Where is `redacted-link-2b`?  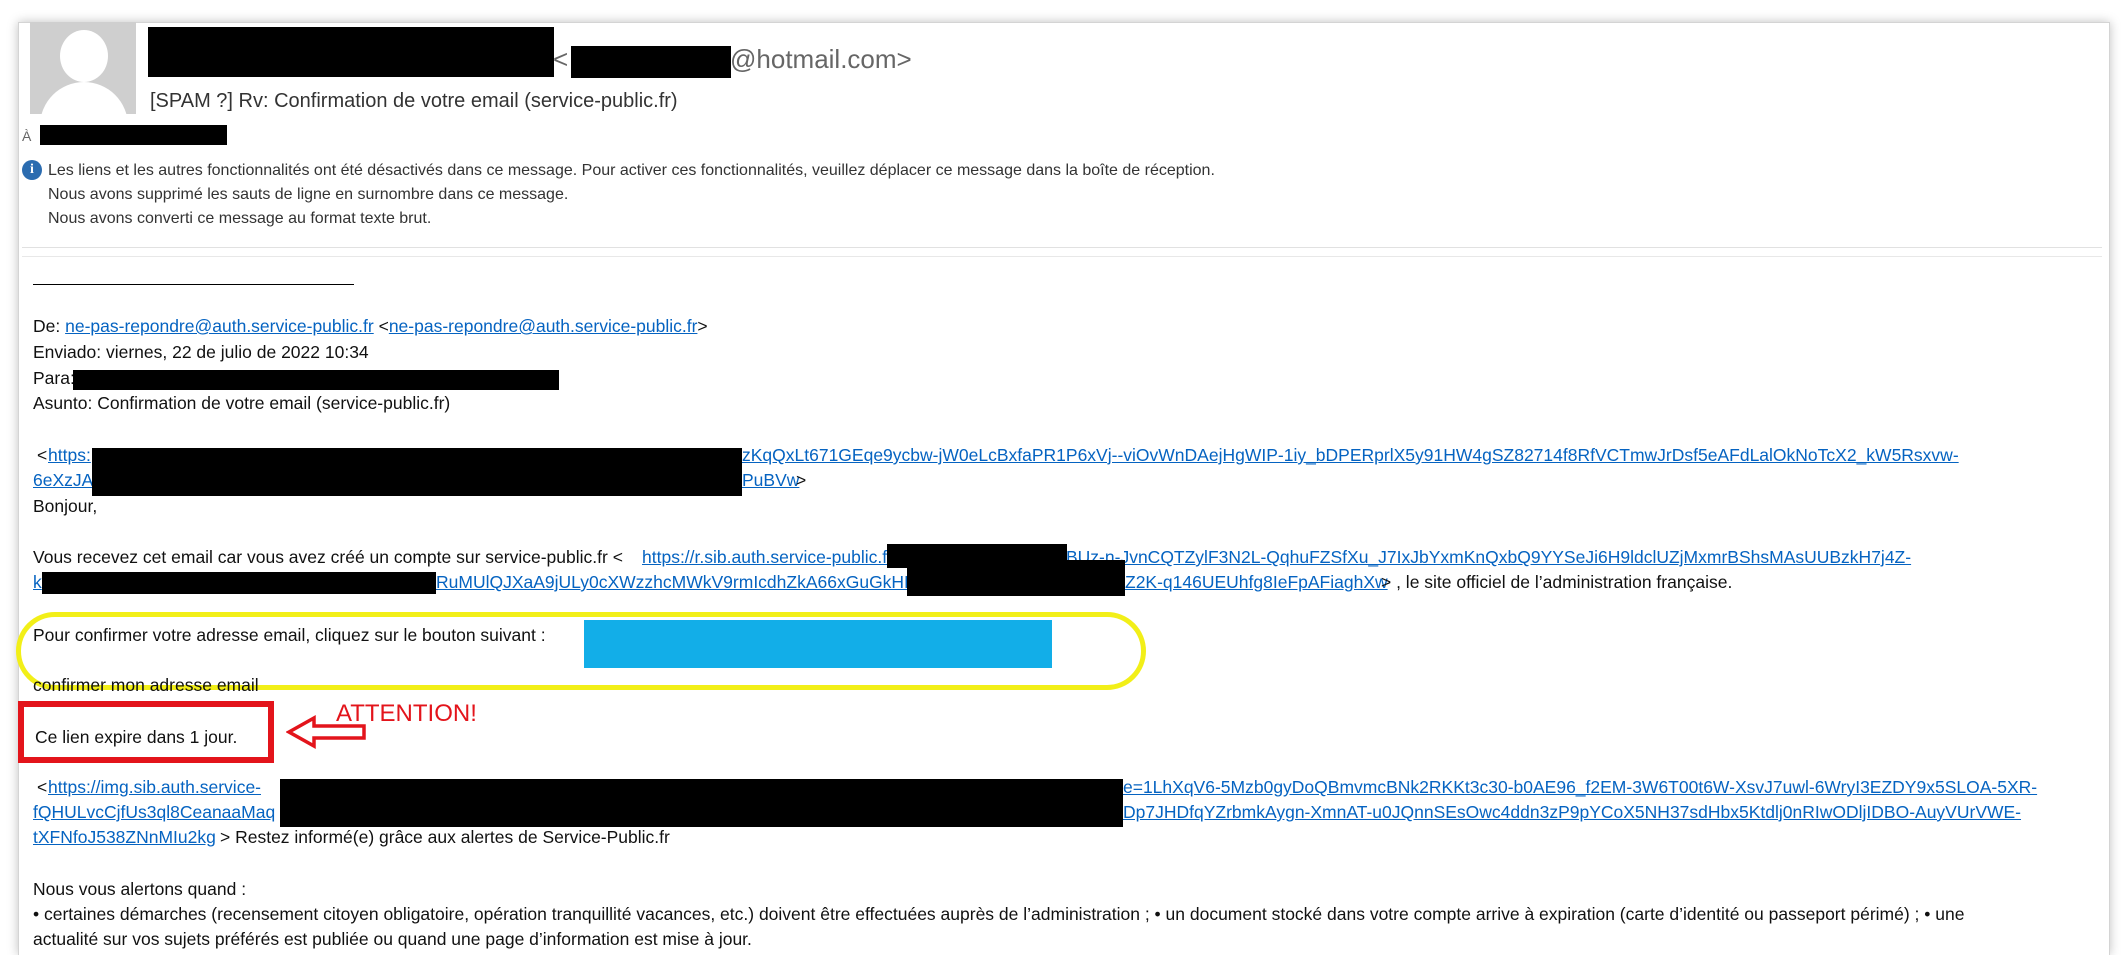
redacted-link-2b is located at coordinates (239, 583).